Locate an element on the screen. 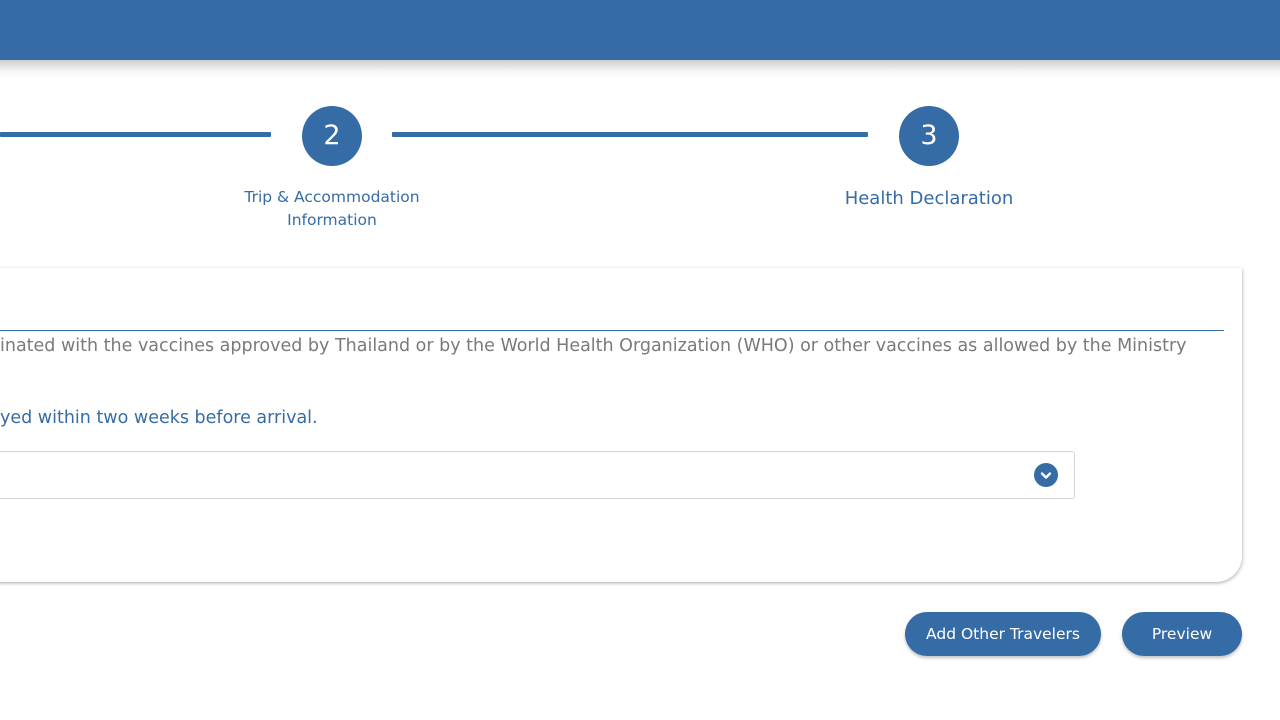 This screenshot has width=1280, height=720. travel-history-question: yed within two weeks before arrival. is located at coordinates (159, 418).